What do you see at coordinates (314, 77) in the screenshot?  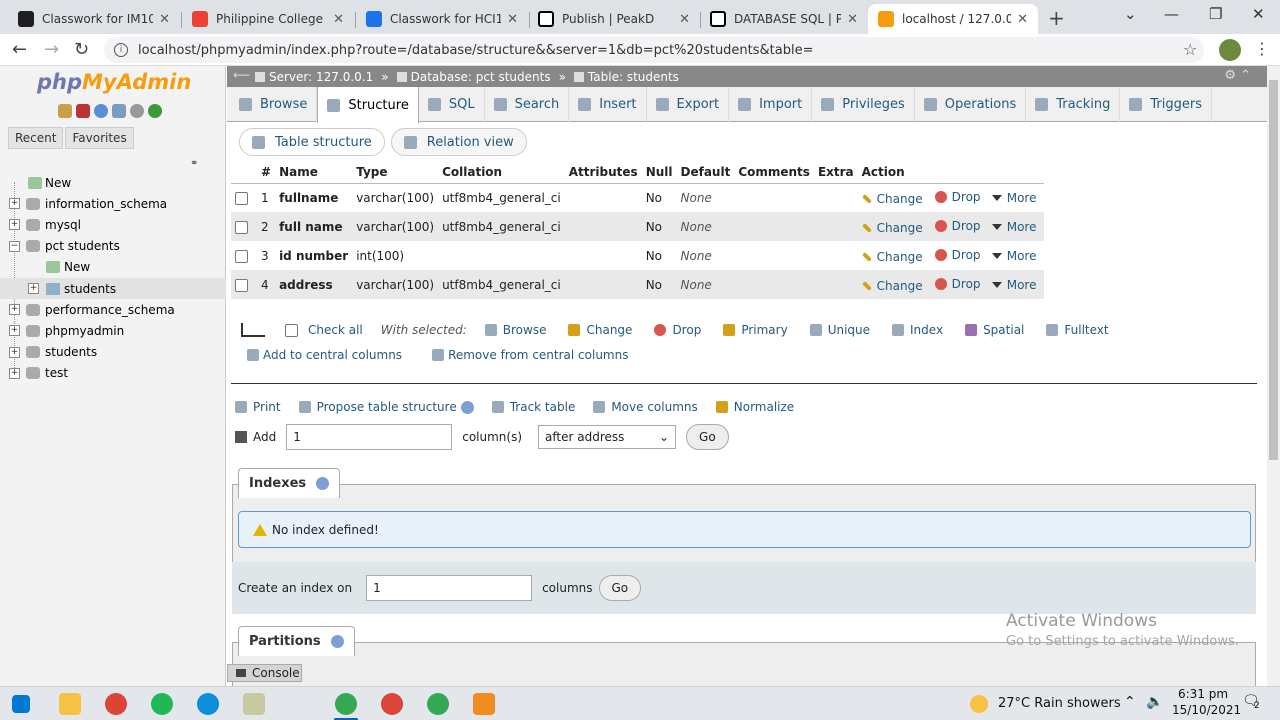 I see `breadcrumb-server: Server: 127.0.0.1` at bounding box center [314, 77].